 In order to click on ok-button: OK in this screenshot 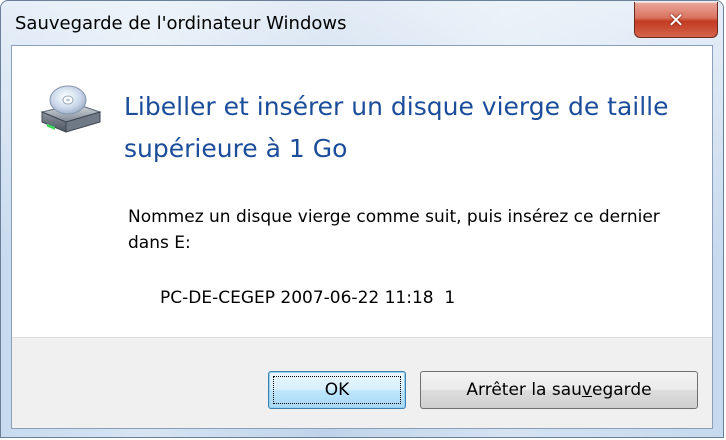, I will do `click(337, 390)`.